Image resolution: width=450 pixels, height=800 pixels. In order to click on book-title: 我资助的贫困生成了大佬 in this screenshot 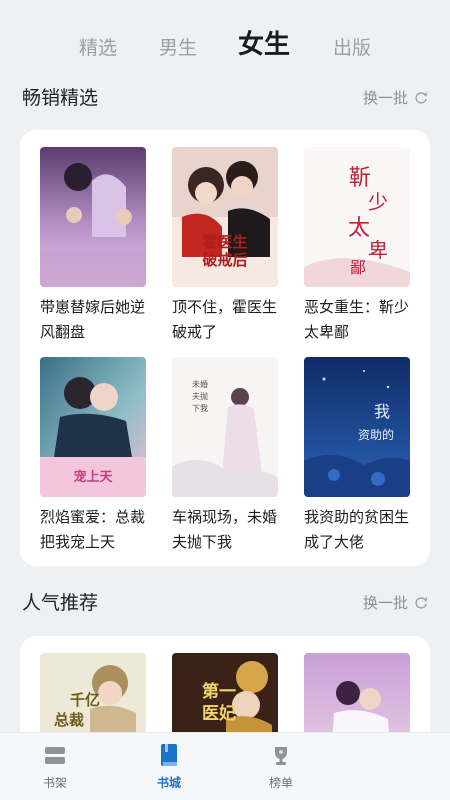, I will do `click(357, 529)`.